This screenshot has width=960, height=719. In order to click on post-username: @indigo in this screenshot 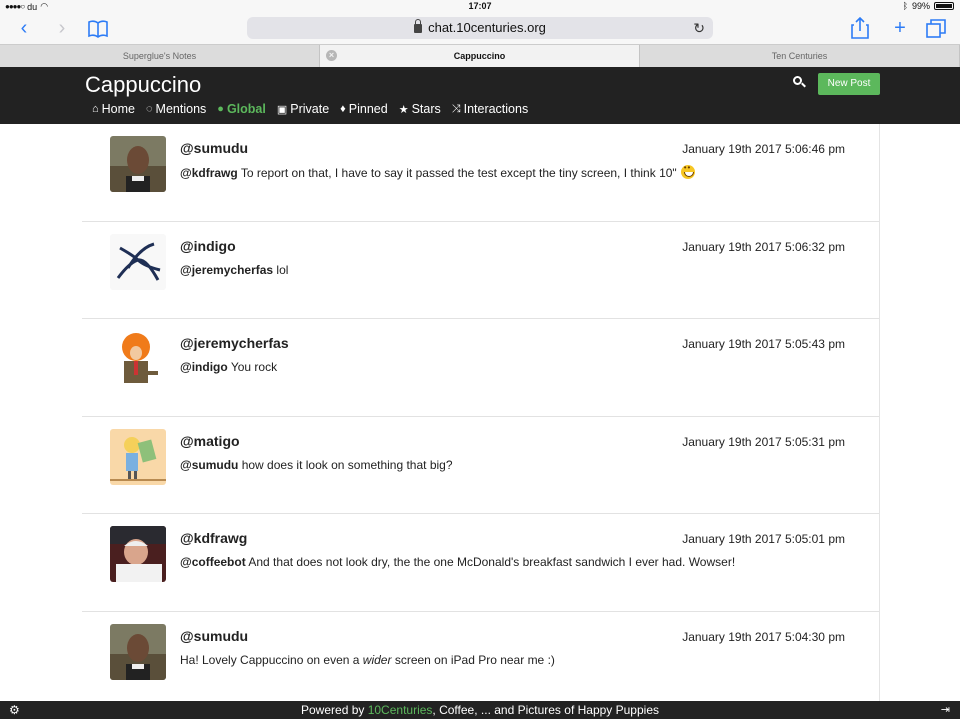, I will do `click(208, 246)`.